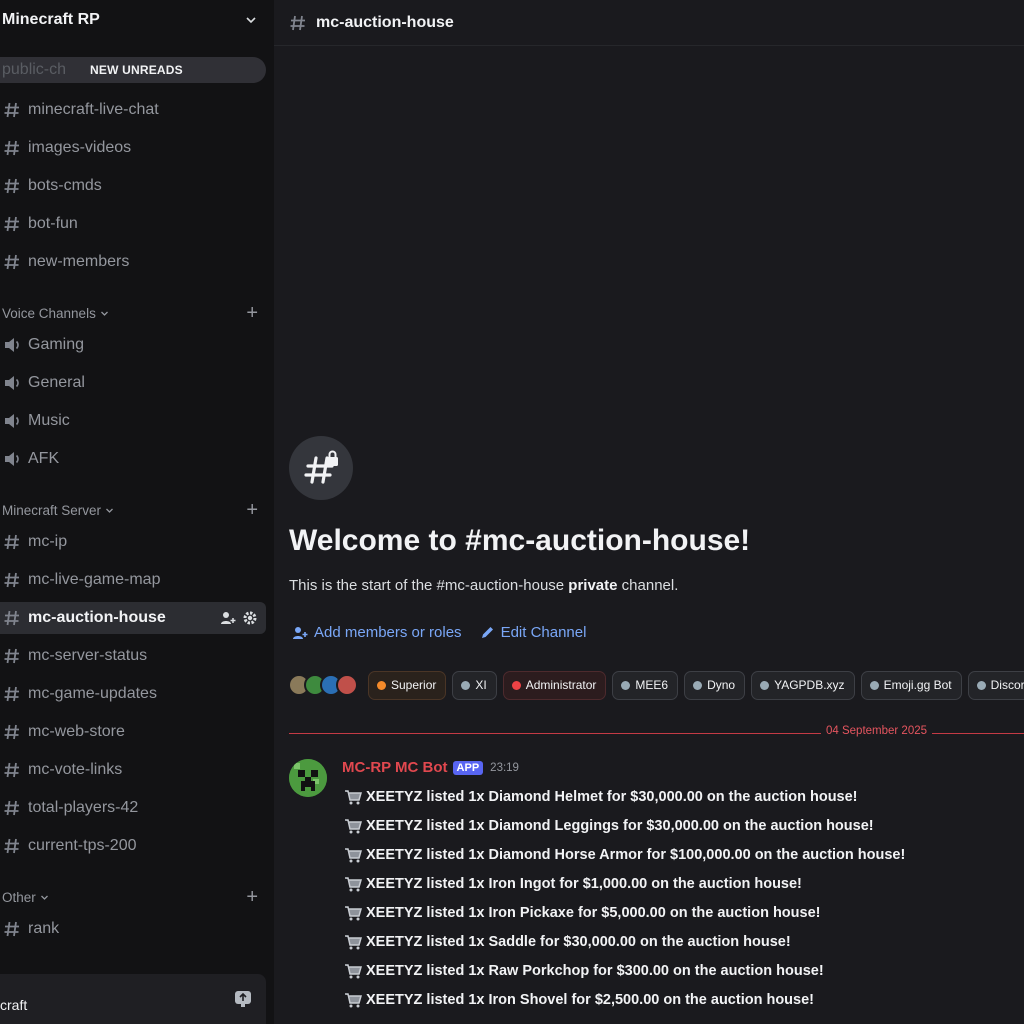 The width and height of the screenshot is (1024, 1024). I want to click on voice-channel-music: Music, so click(133, 421).